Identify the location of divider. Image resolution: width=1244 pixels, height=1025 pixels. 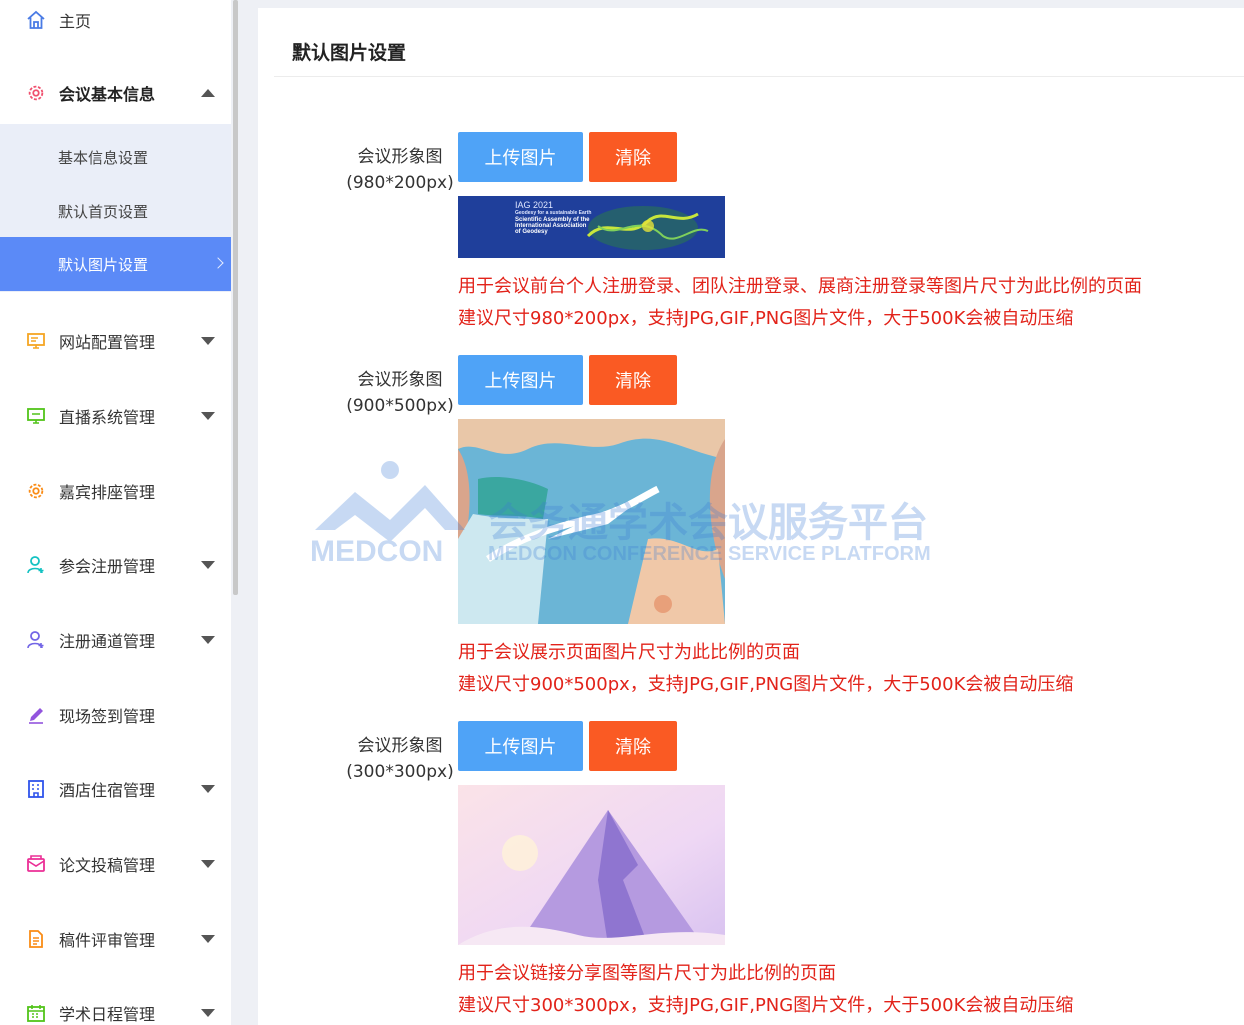
(759, 76).